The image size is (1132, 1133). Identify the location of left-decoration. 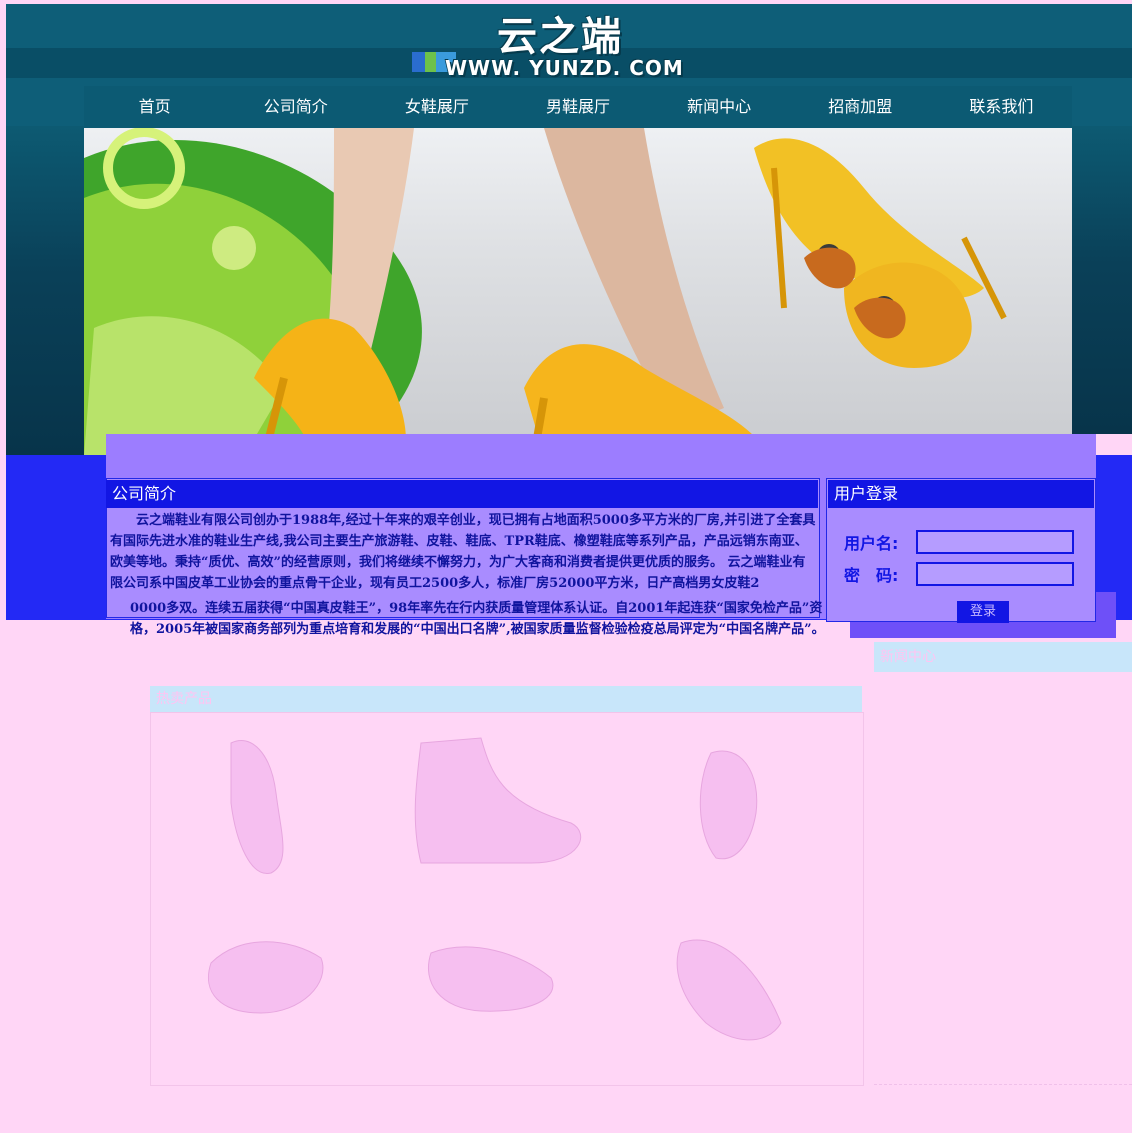
(45, 291).